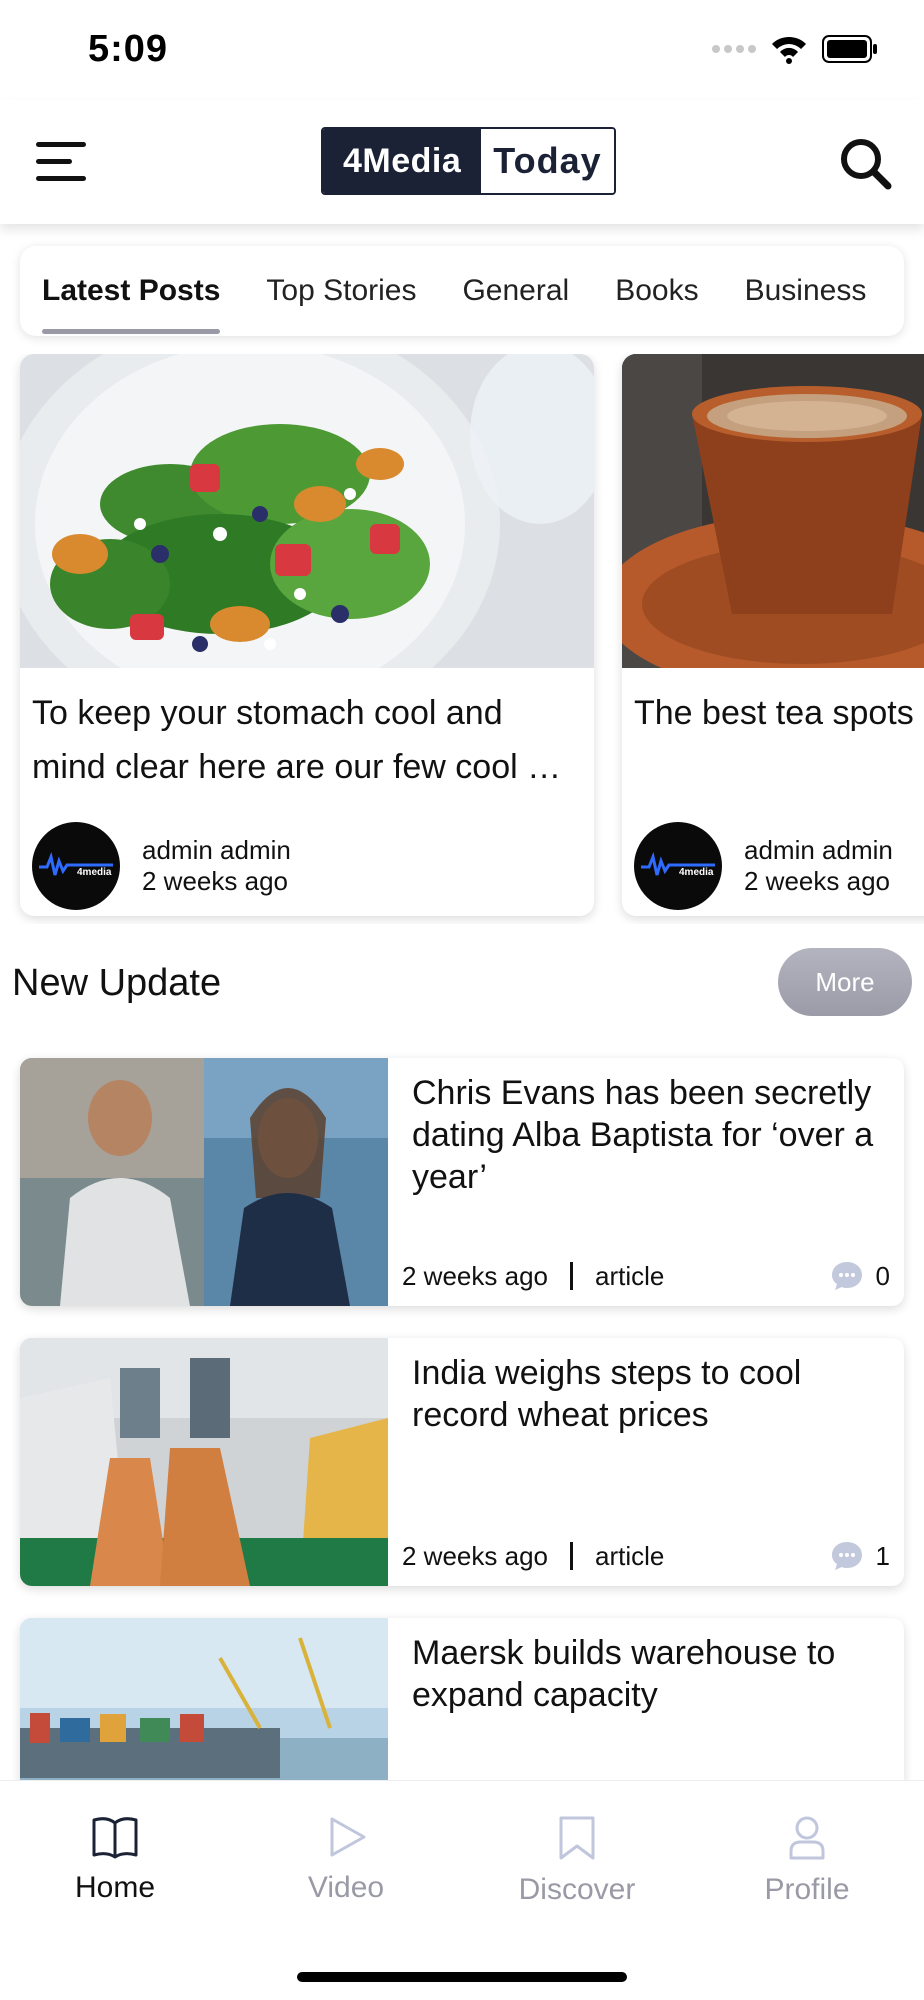  I want to click on nav-video: Video, so click(346, 1860).